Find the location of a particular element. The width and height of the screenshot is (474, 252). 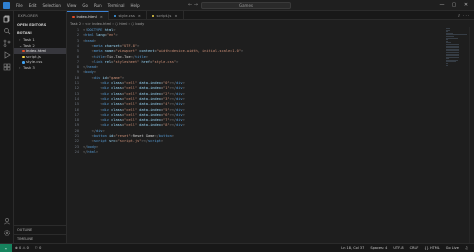

line-number: 24 is located at coordinates (76, 151).